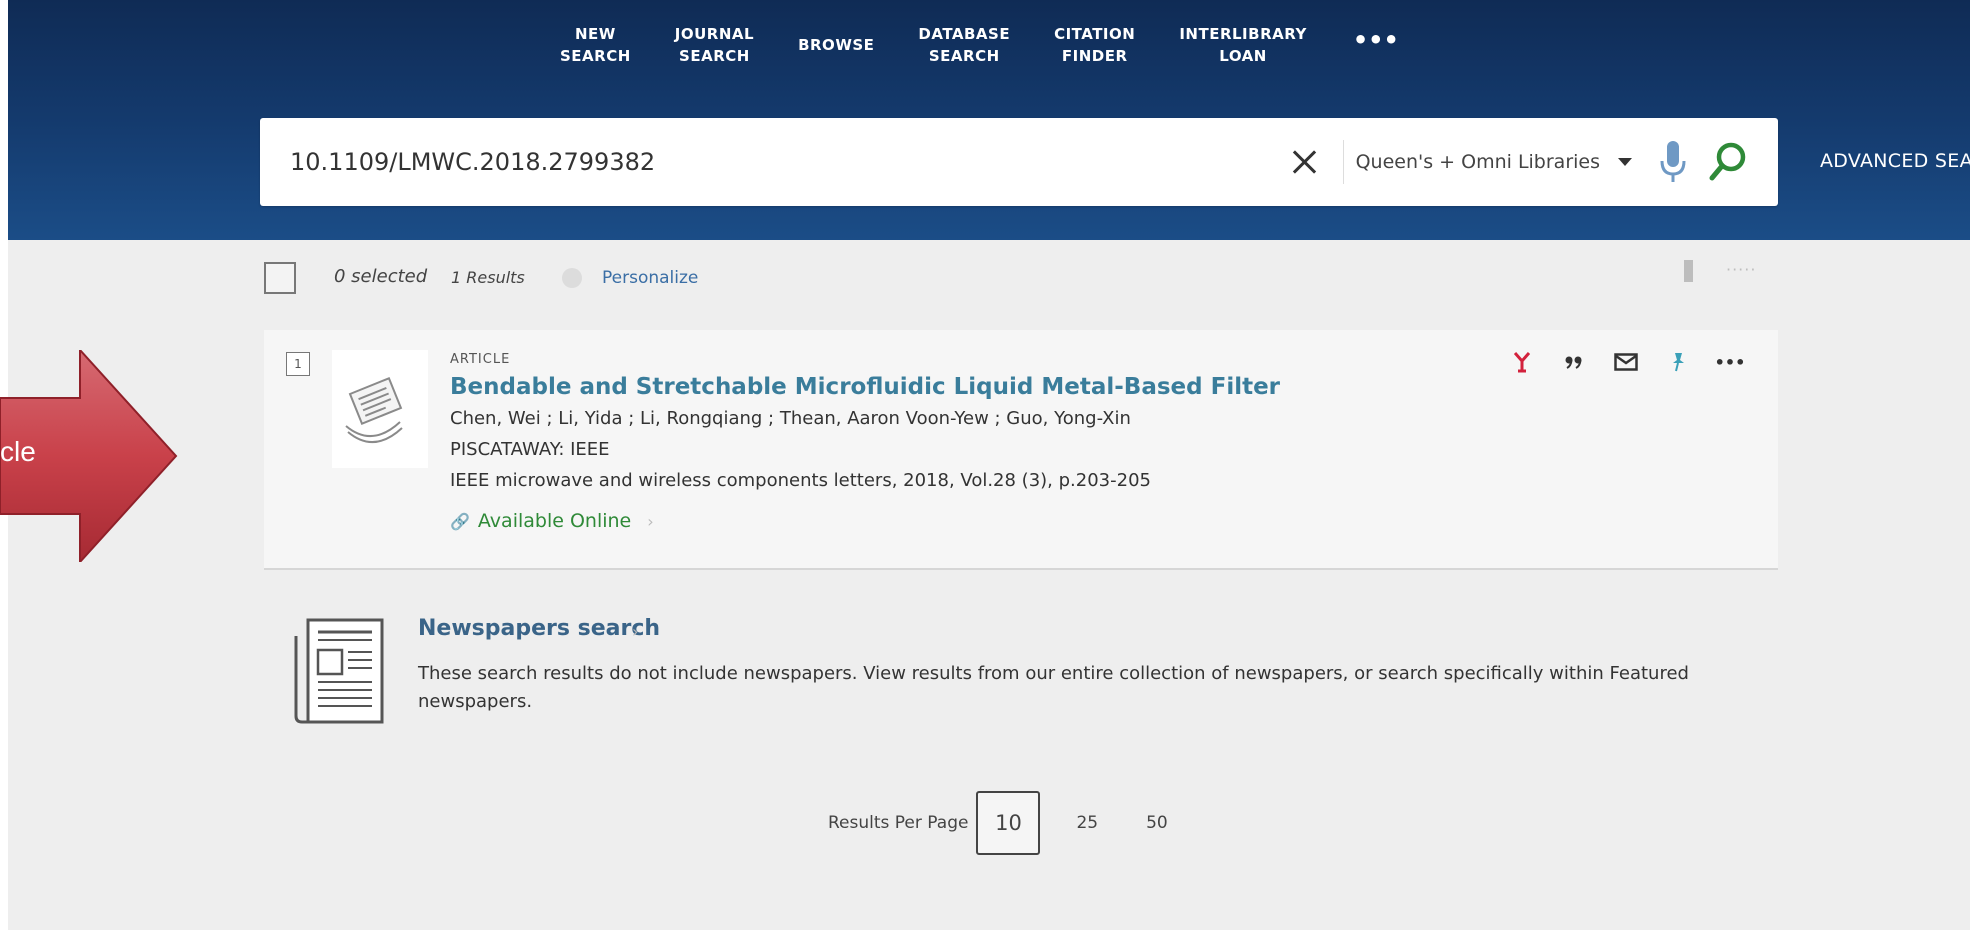 The width and height of the screenshot is (1970, 930). I want to click on microphone-icon, so click(1673, 162).